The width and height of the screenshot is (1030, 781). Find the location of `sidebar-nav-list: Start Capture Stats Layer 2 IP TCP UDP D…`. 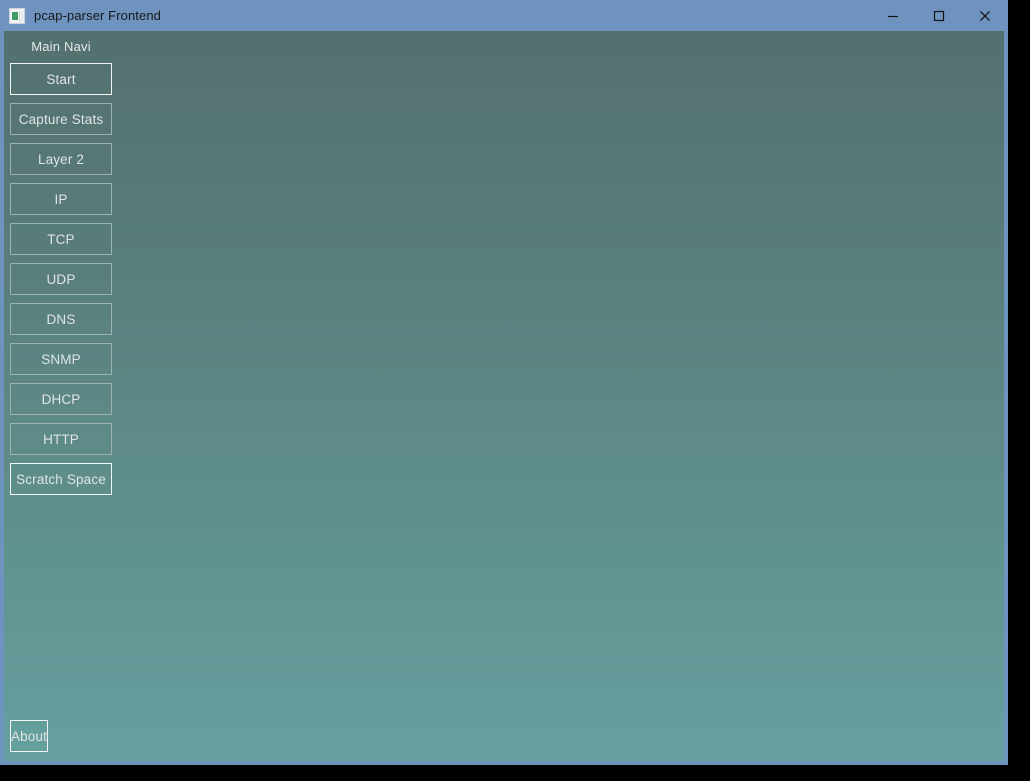

sidebar-nav-list: Start Capture Stats Layer 2 IP TCP UDP D… is located at coordinates (61, 279).